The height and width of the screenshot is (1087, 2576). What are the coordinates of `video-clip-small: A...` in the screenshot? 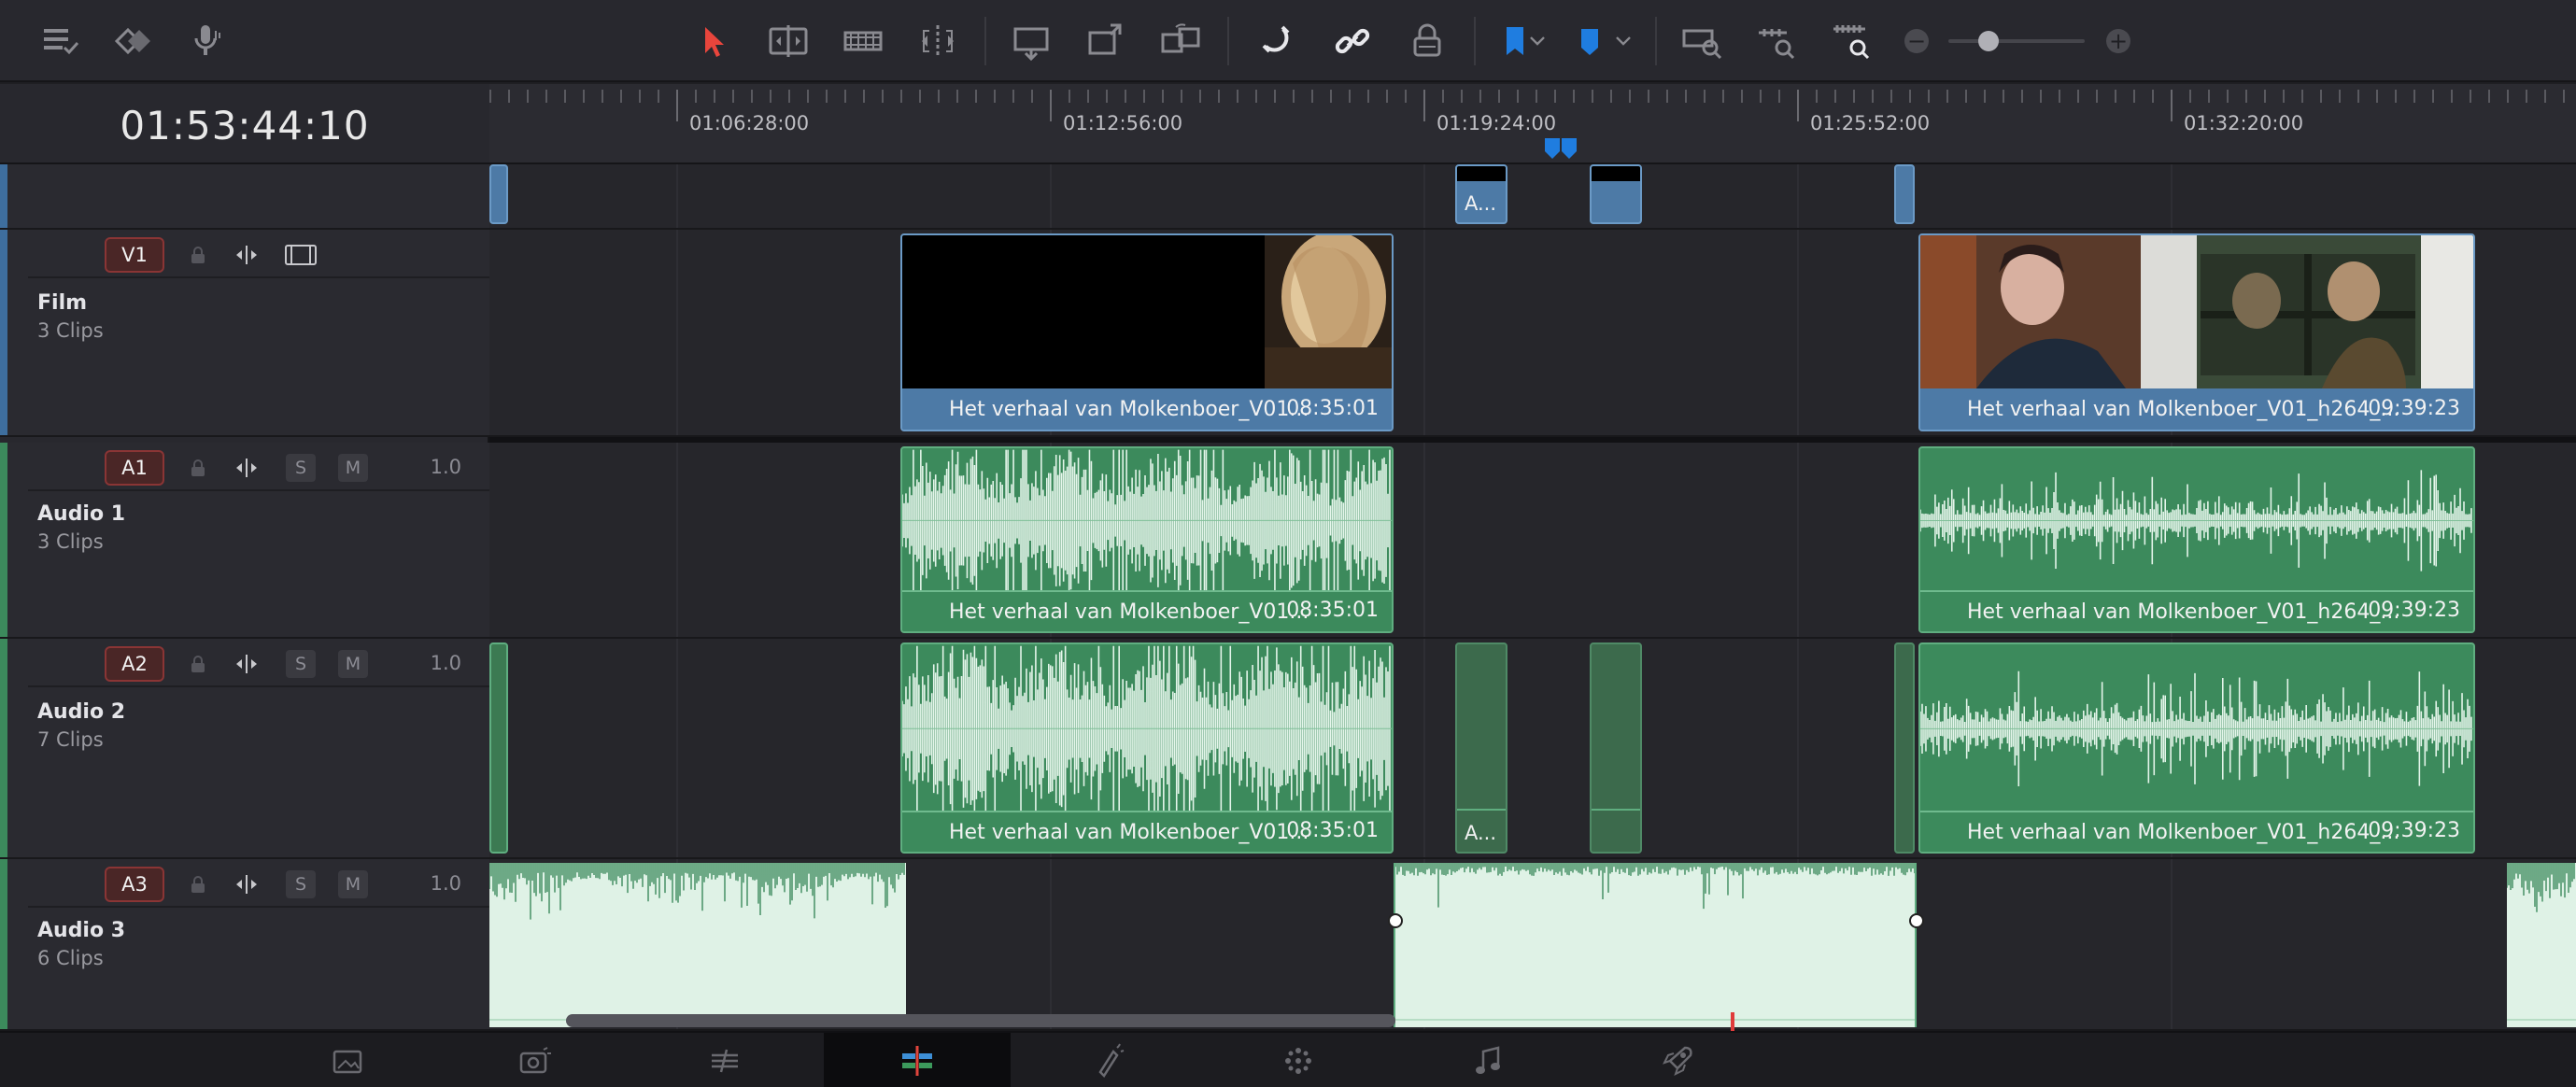 It's located at (1481, 194).